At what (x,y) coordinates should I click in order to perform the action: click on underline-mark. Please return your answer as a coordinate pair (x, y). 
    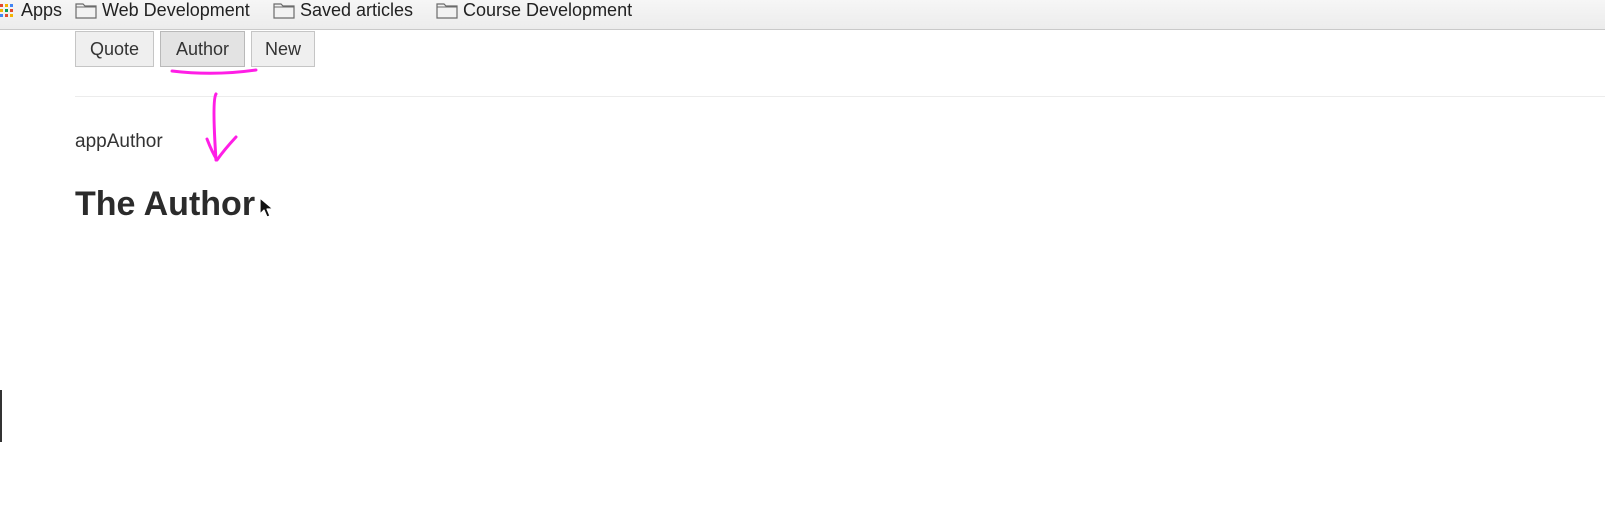
    Looking at the image, I should click on (214, 71).